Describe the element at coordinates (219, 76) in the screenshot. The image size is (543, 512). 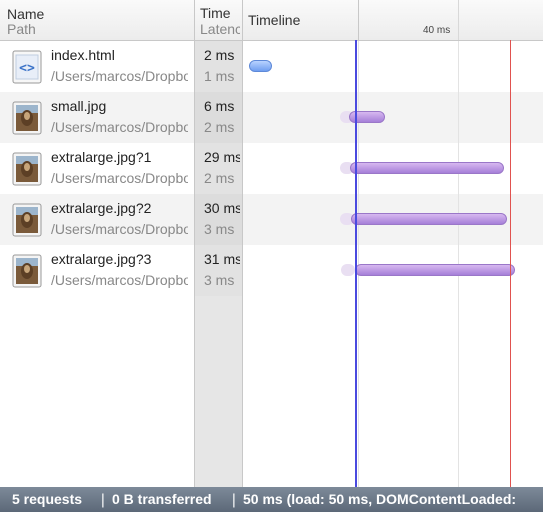
I see `resource-latency: 1 ms` at that location.